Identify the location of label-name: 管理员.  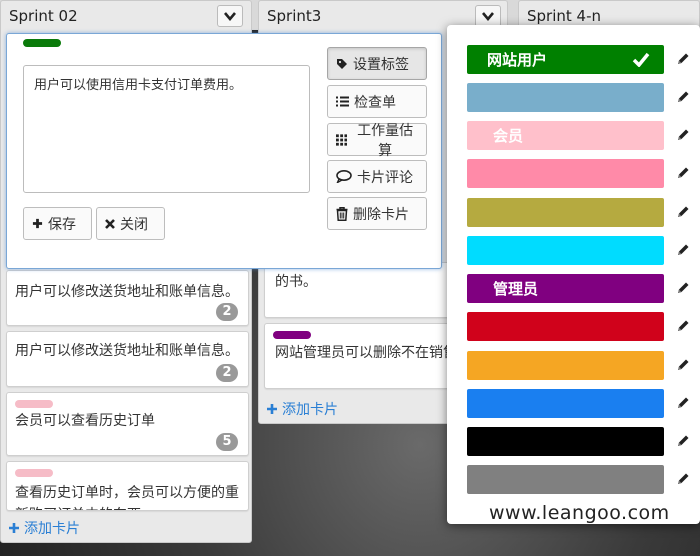
(516, 289).